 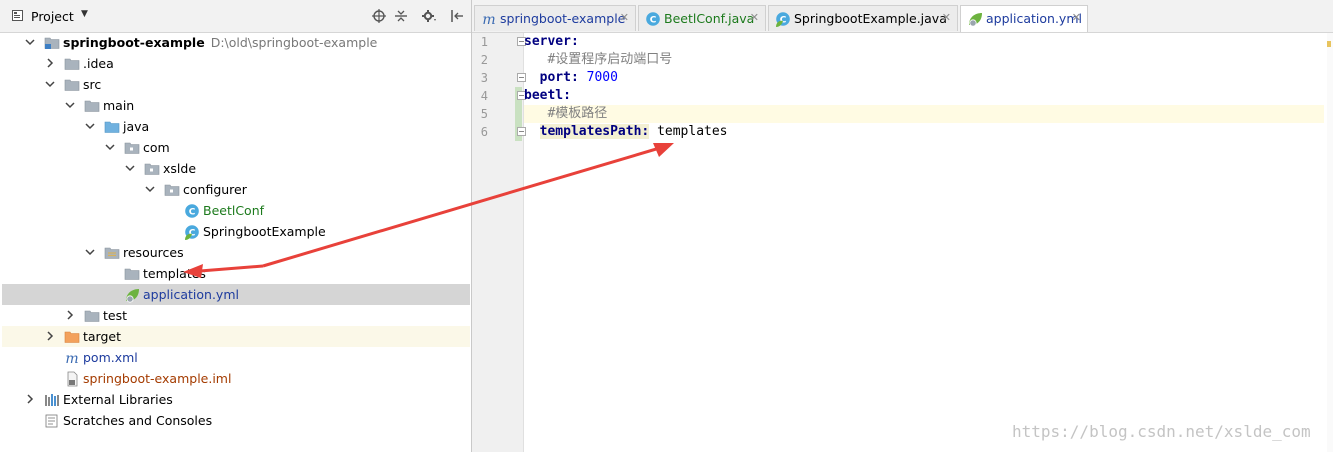 I want to click on tree-node-label: configurer, so click(x=215, y=189).